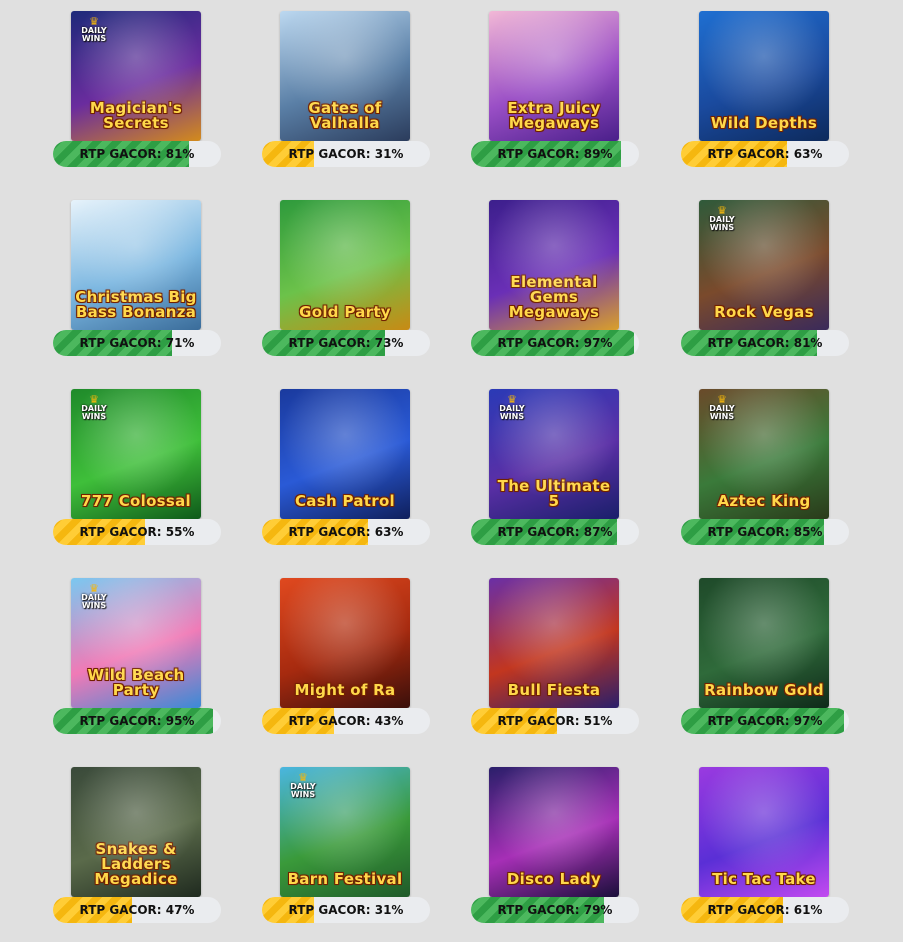  Describe the element at coordinates (764, 501) in the screenshot. I see `game-title: Aztec King` at that location.